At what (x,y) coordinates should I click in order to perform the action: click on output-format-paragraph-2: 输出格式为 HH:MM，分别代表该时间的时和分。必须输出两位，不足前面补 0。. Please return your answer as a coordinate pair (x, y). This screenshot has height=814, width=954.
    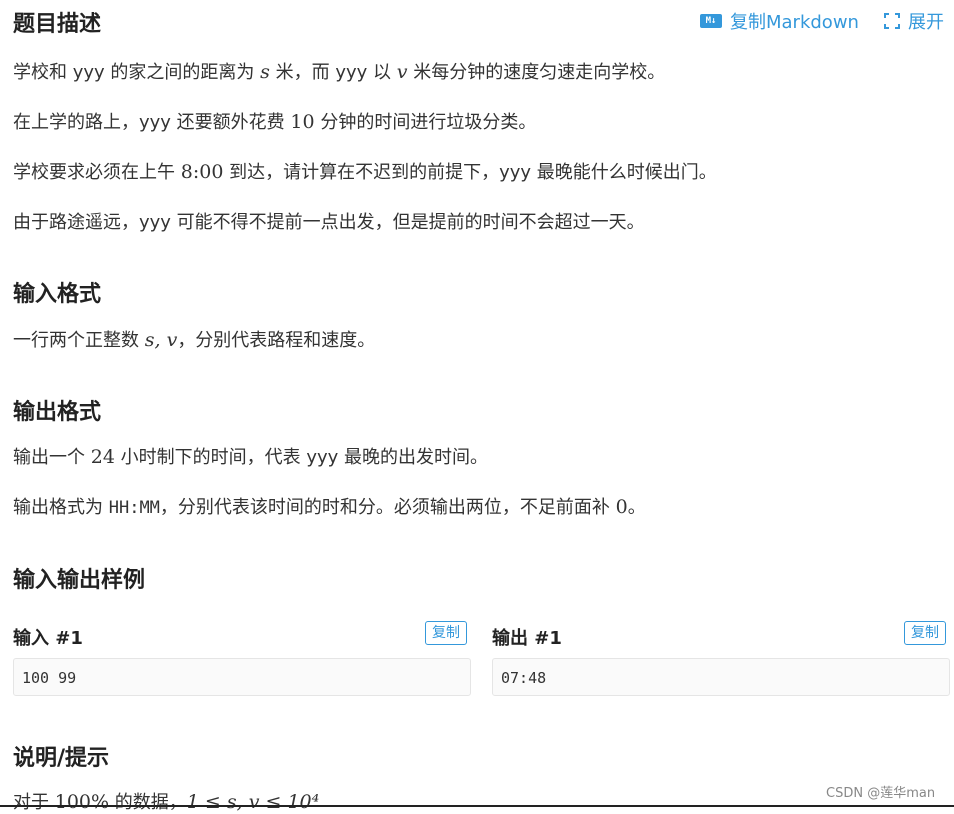
    Looking at the image, I should click on (329, 507).